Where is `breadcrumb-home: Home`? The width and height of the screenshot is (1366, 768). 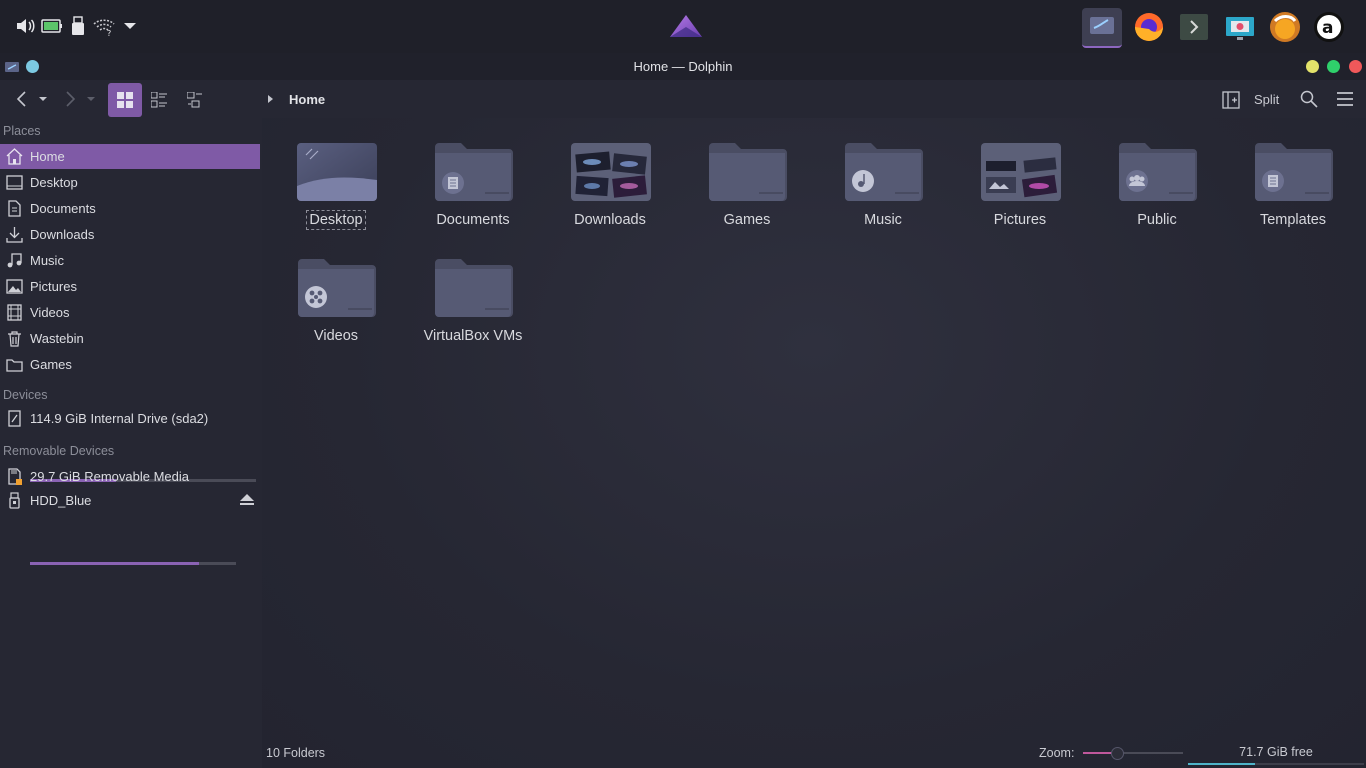 breadcrumb-home: Home is located at coordinates (307, 99).